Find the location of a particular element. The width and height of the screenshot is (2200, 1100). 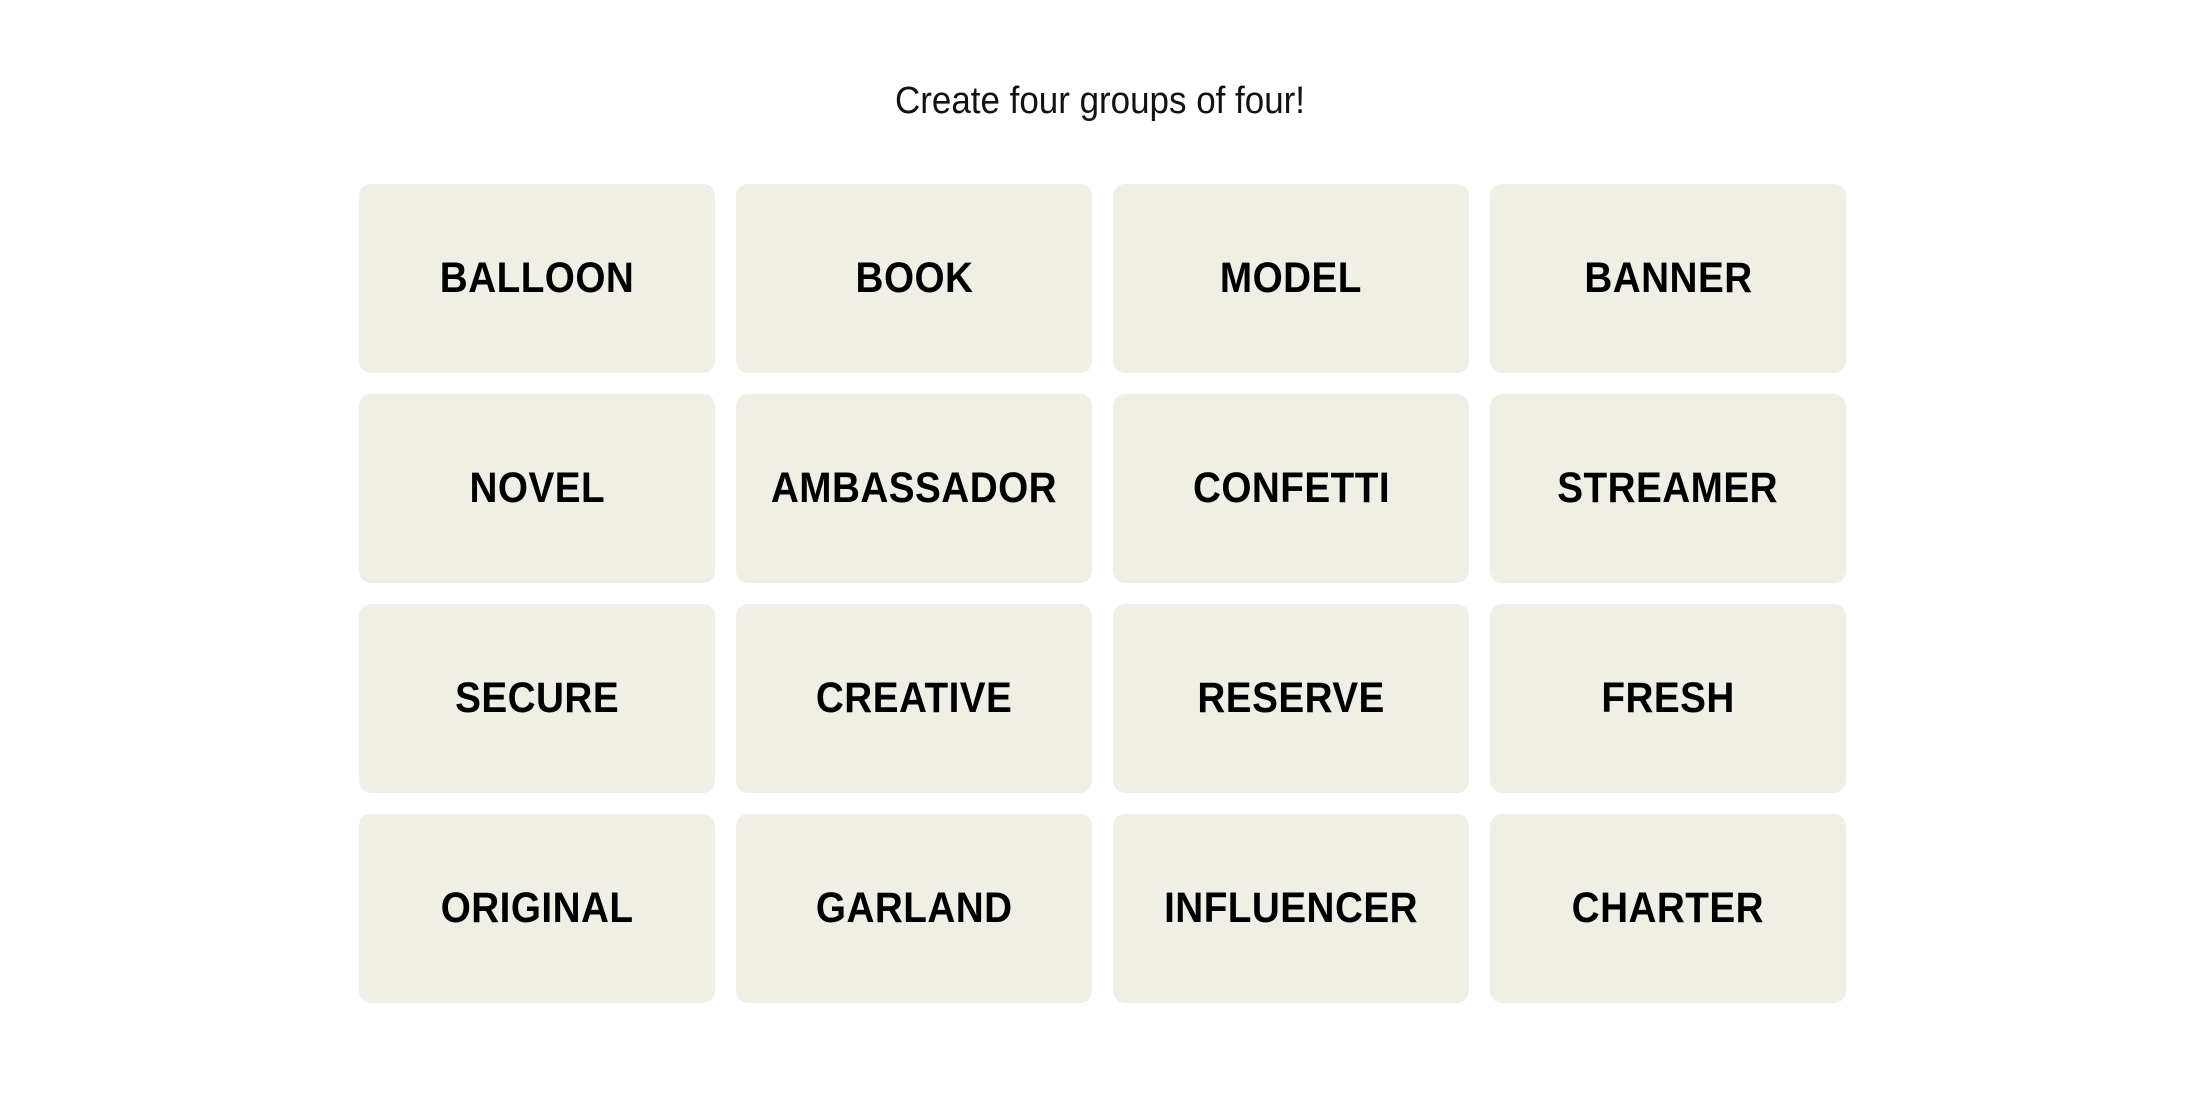

word-tile-label: BOOK is located at coordinates (914, 278).